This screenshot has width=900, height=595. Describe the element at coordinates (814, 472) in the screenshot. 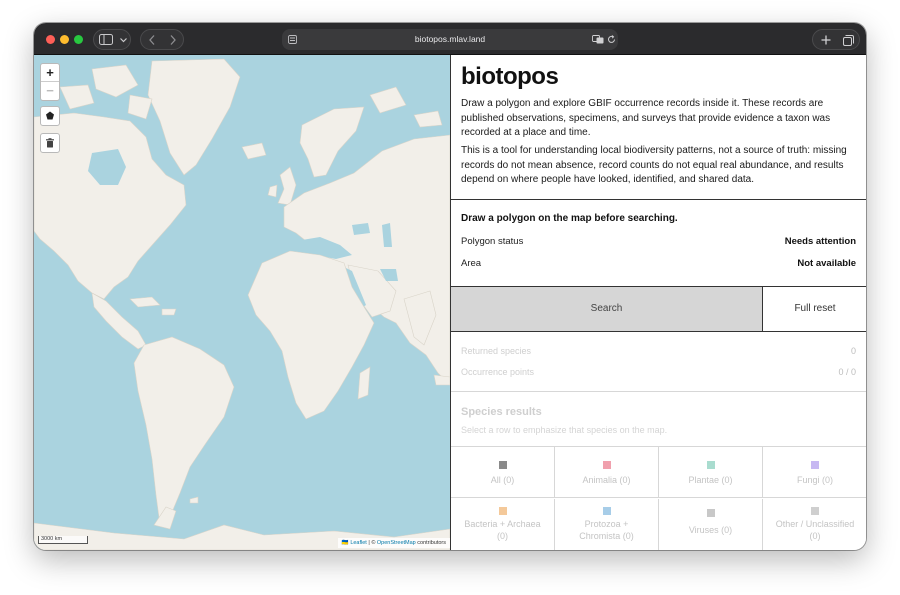

I see `filter-fungi: Fungi (0)` at that location.